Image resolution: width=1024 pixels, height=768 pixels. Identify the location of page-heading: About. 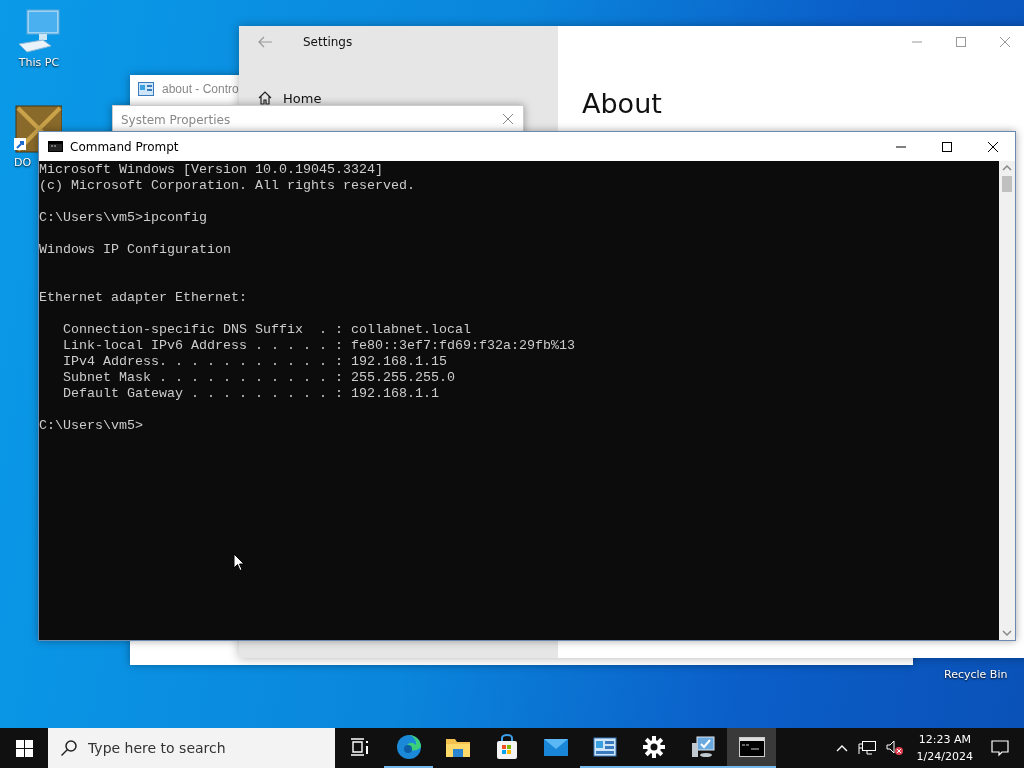
(622, 103).